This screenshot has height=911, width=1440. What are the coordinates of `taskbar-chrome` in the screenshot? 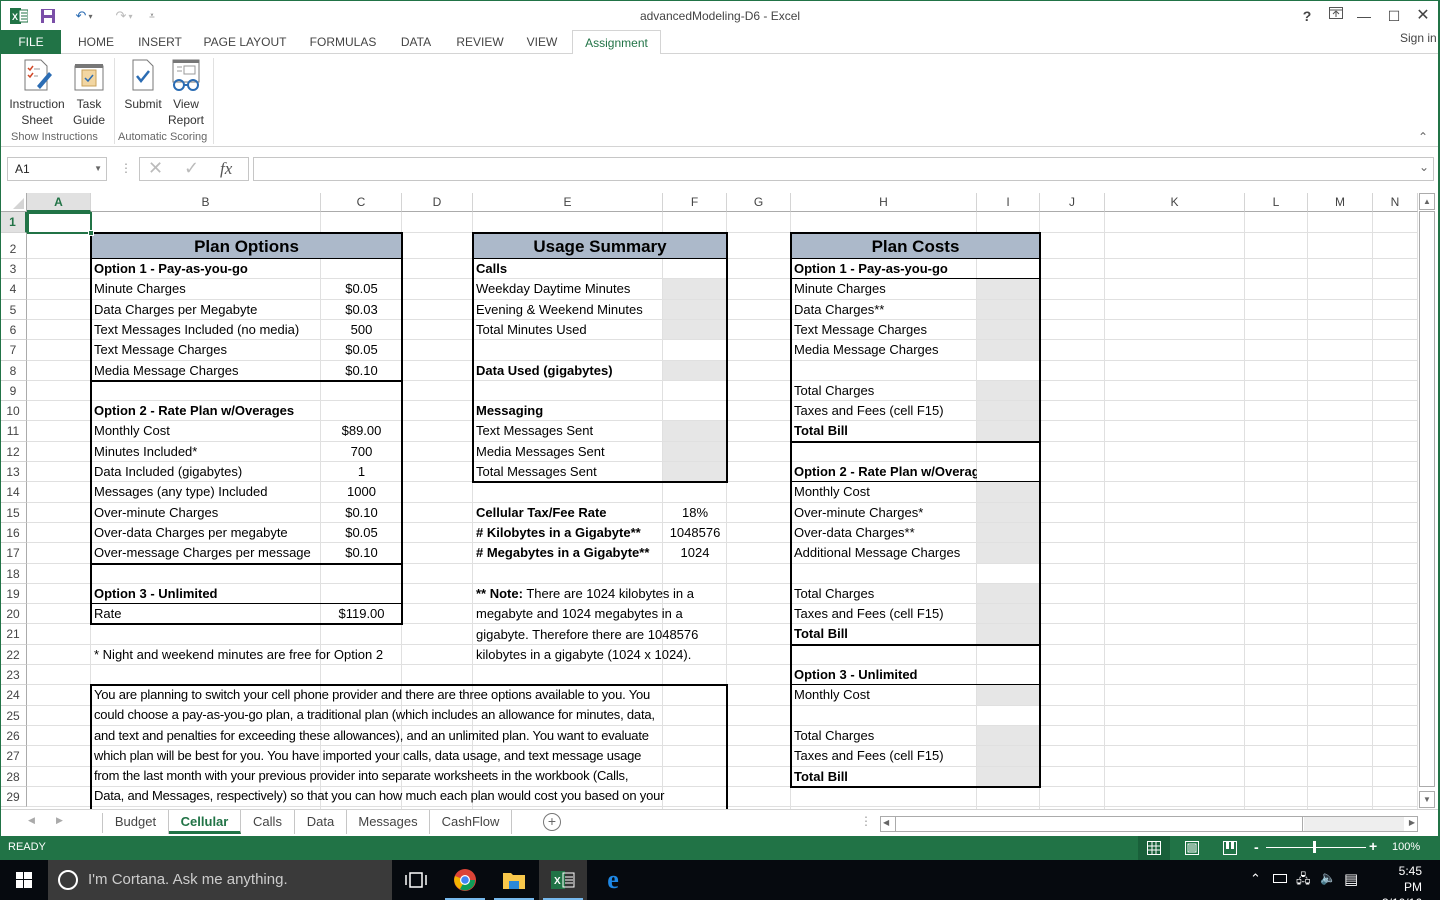 It's located at (465, 880).